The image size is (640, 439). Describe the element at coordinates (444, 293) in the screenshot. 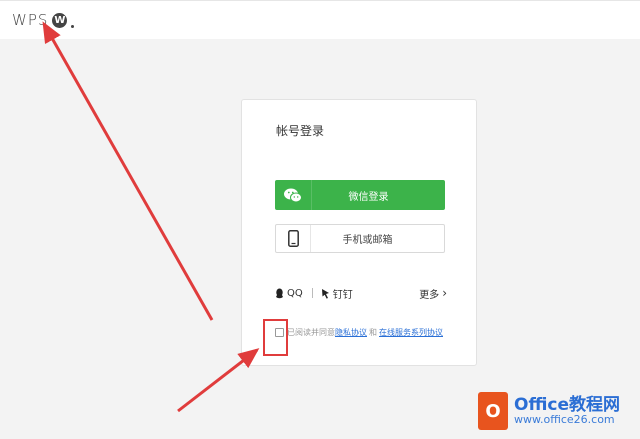

I see `chevron-right-icon: ›` at that location.